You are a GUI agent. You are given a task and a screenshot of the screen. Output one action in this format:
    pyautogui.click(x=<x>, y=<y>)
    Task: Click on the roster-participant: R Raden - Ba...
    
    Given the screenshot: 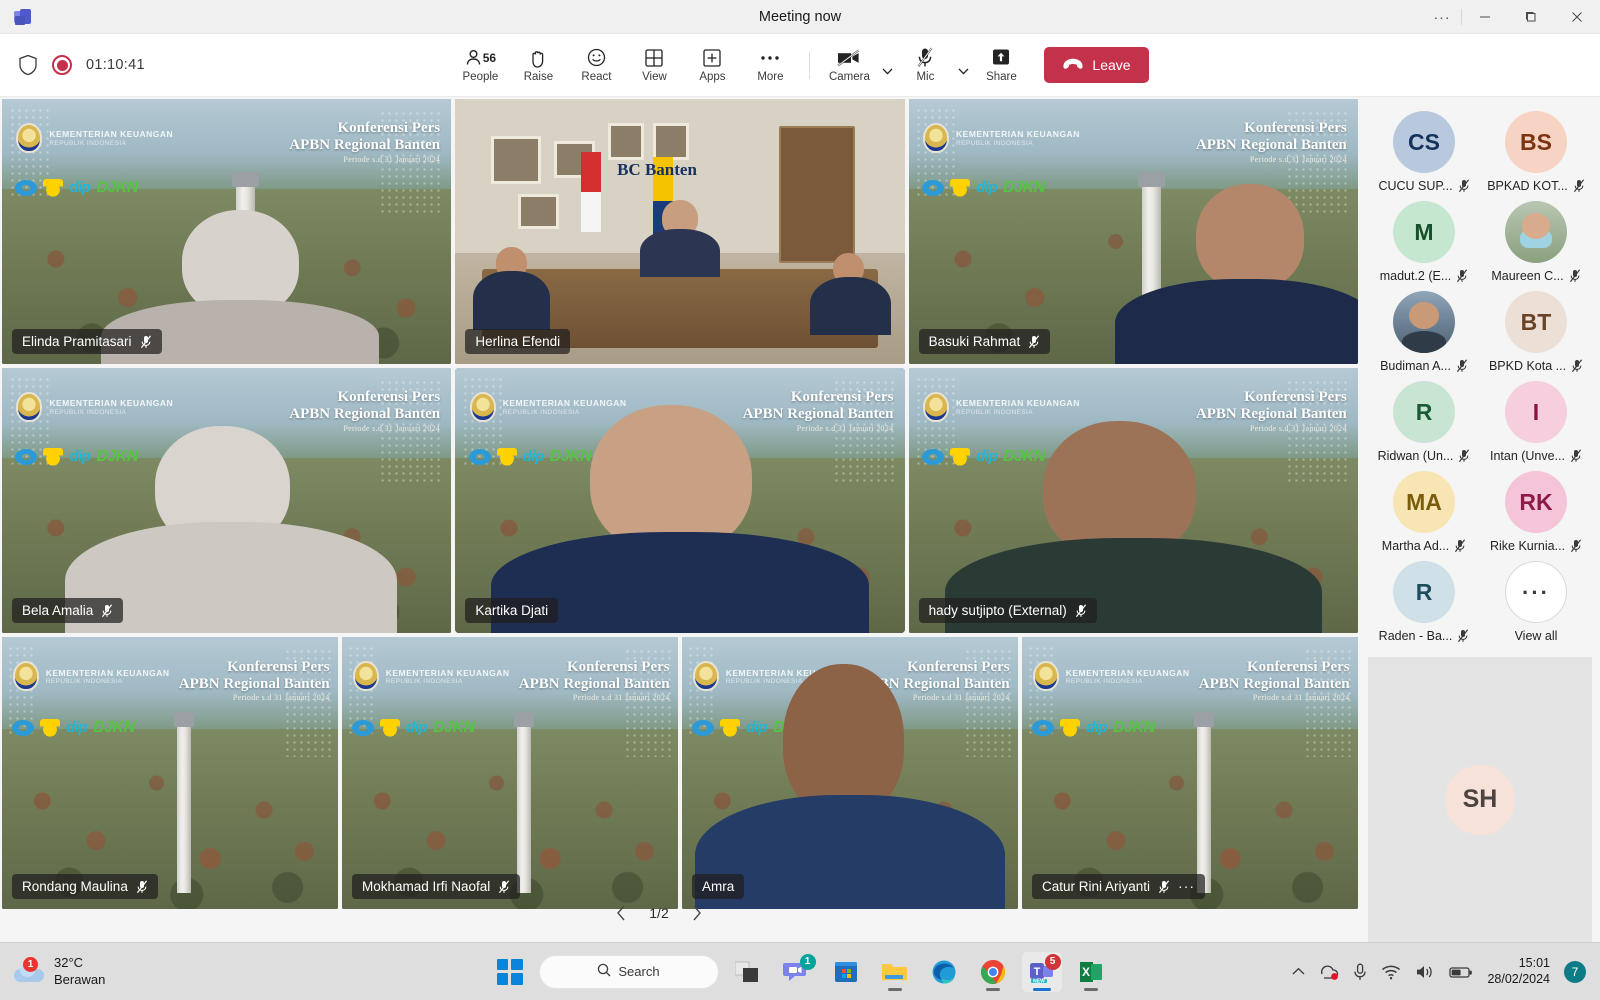 What is the action you would take?
    pyautogui.click(x=1424, y=602)
    